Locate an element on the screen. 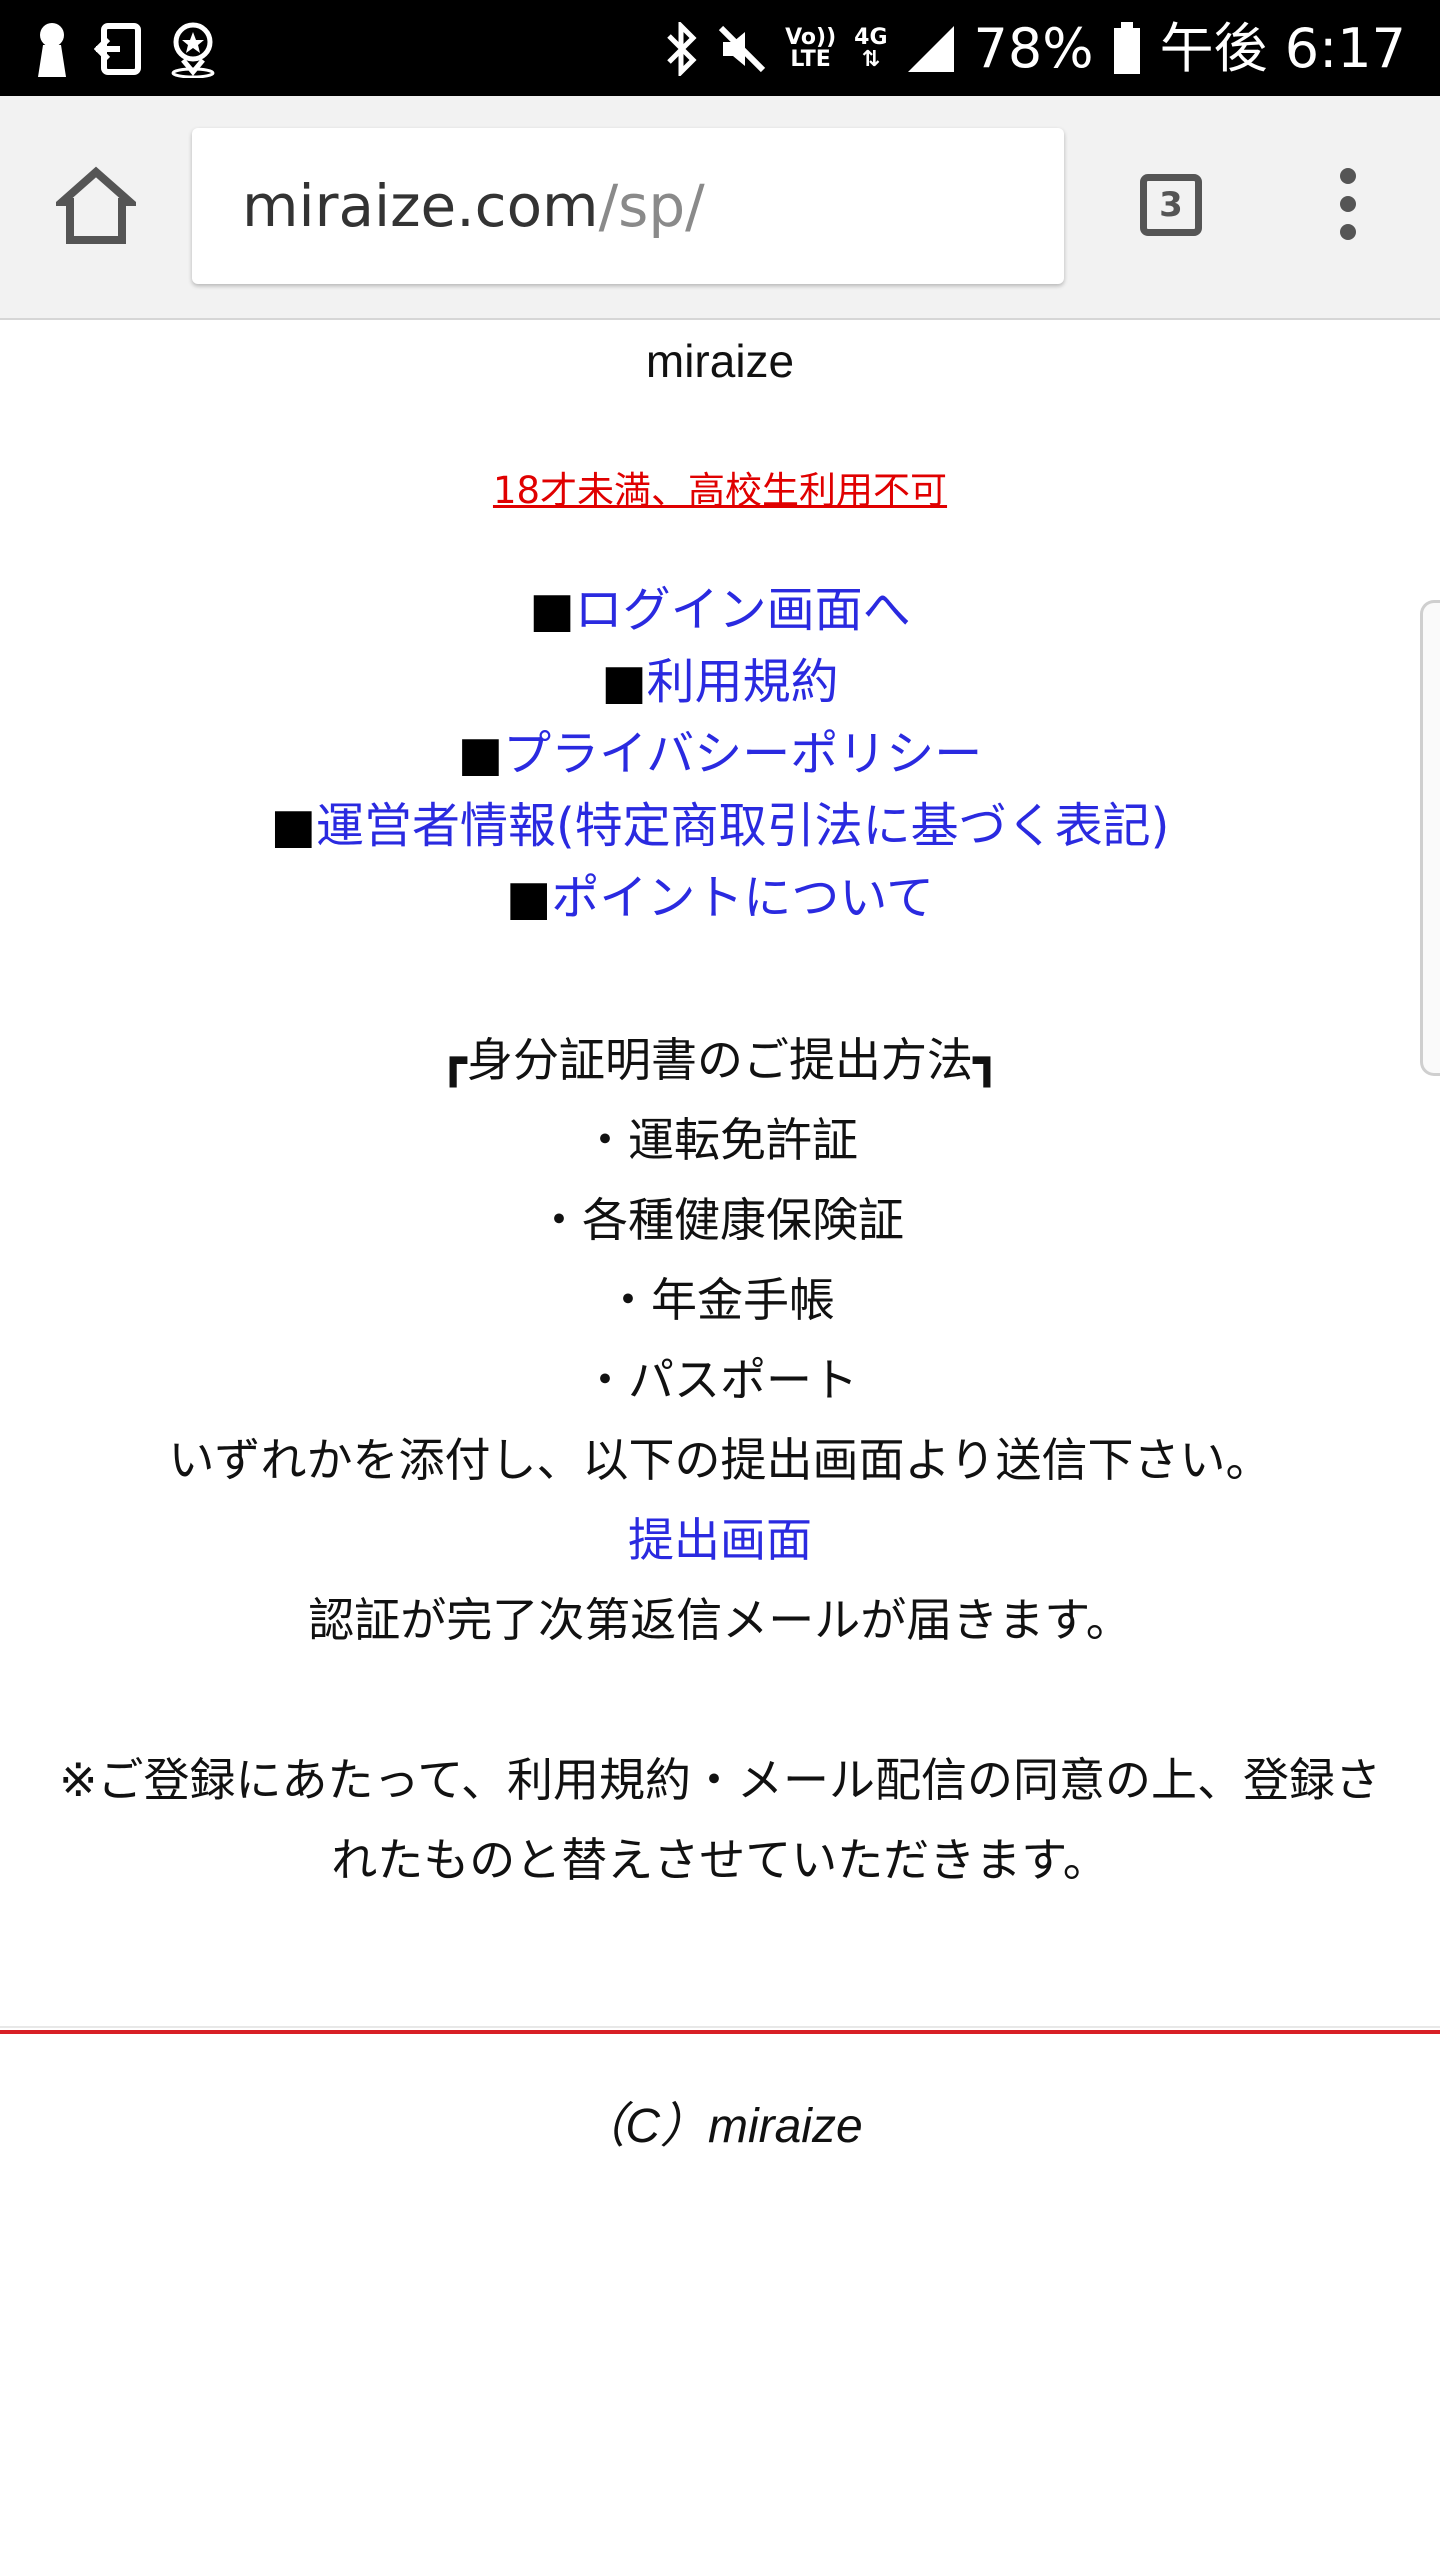  id-item: ・運転免許証 is located at coordinates (720, 1140).